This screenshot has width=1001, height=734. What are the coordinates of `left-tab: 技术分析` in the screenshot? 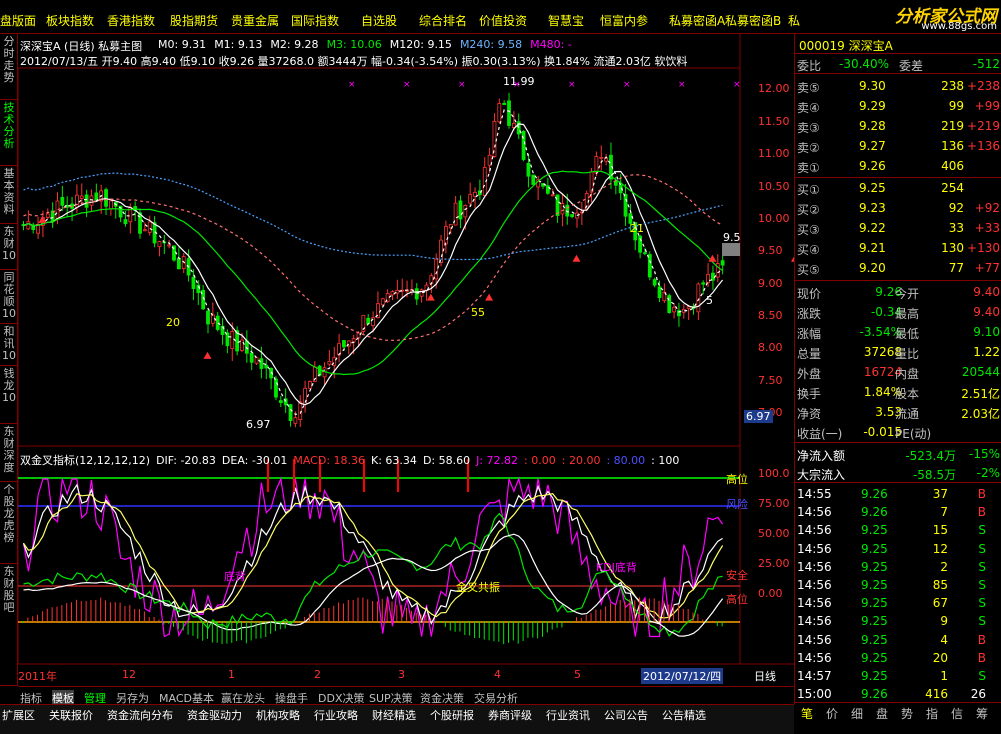 It's located at (9, 133).